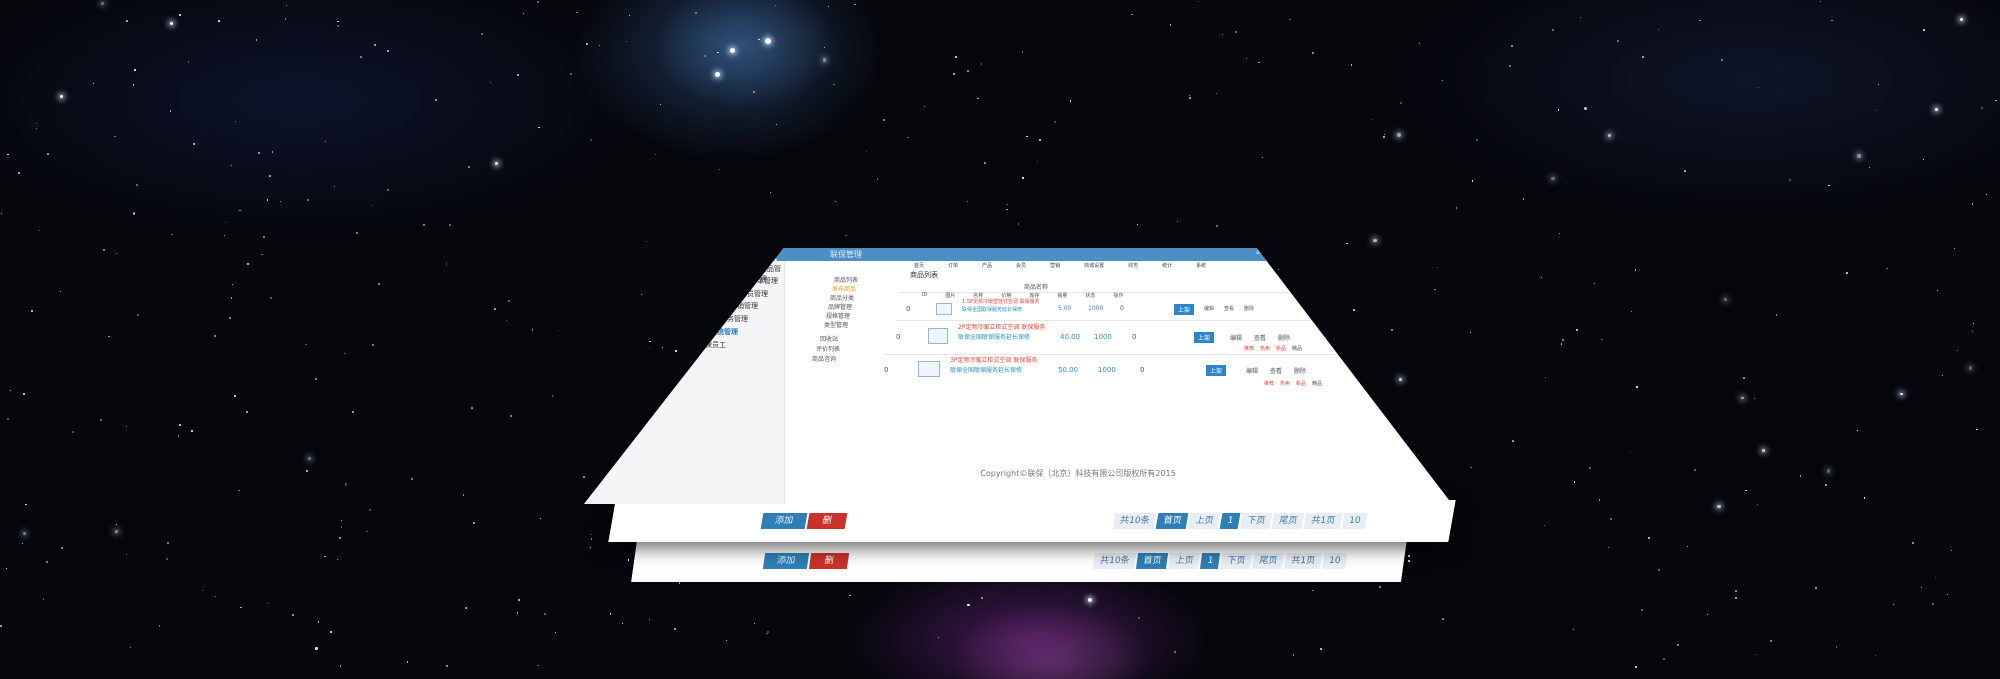 This screenshot has height=679, width=2000. I want to click on sidebar-item-orders: 订单管理, so click(764, 281).